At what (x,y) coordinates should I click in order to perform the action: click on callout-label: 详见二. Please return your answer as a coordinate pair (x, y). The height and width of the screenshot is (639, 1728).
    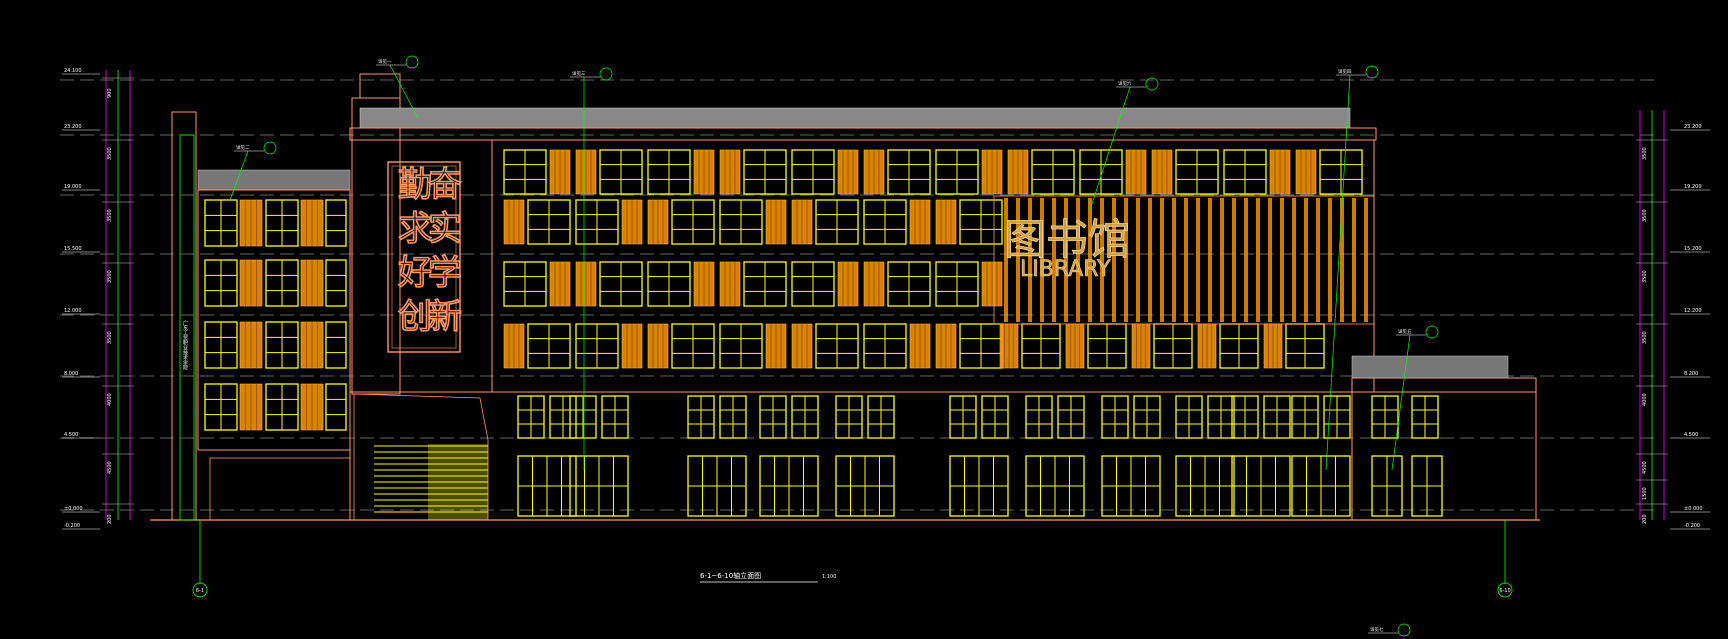
    Looking at the image, I should click on (243, 147).